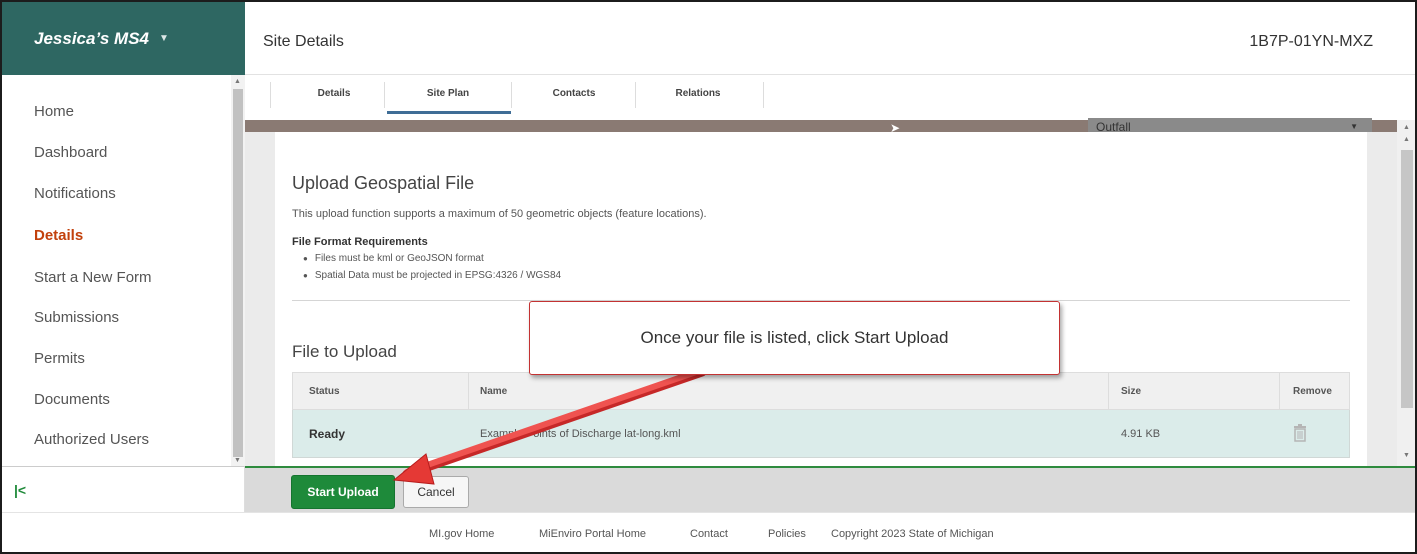 The height and width of the screenshot is (554, 1417). Describe the element at coordinates (76, 317) in the screenshot. I see `sidebar-item-submissions: Submissions` at that location.